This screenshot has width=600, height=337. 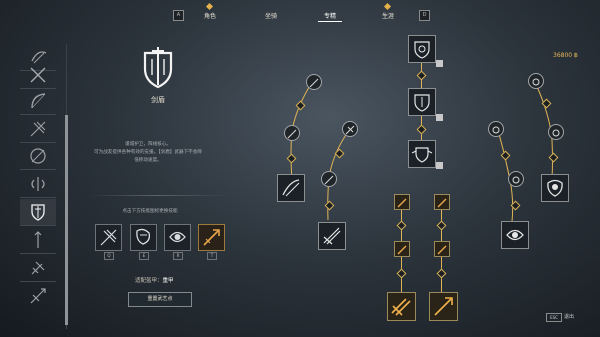 I want to click on sidebar-item-sword-shield, so click(x=38, y=212).